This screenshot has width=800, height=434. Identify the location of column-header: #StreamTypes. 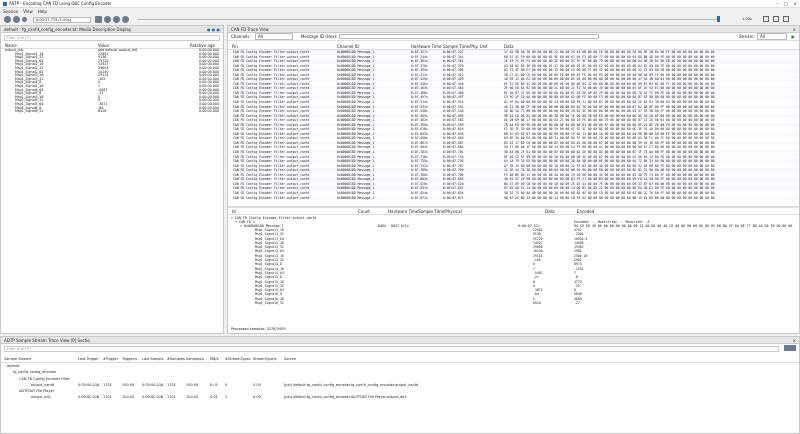
(238, 359).